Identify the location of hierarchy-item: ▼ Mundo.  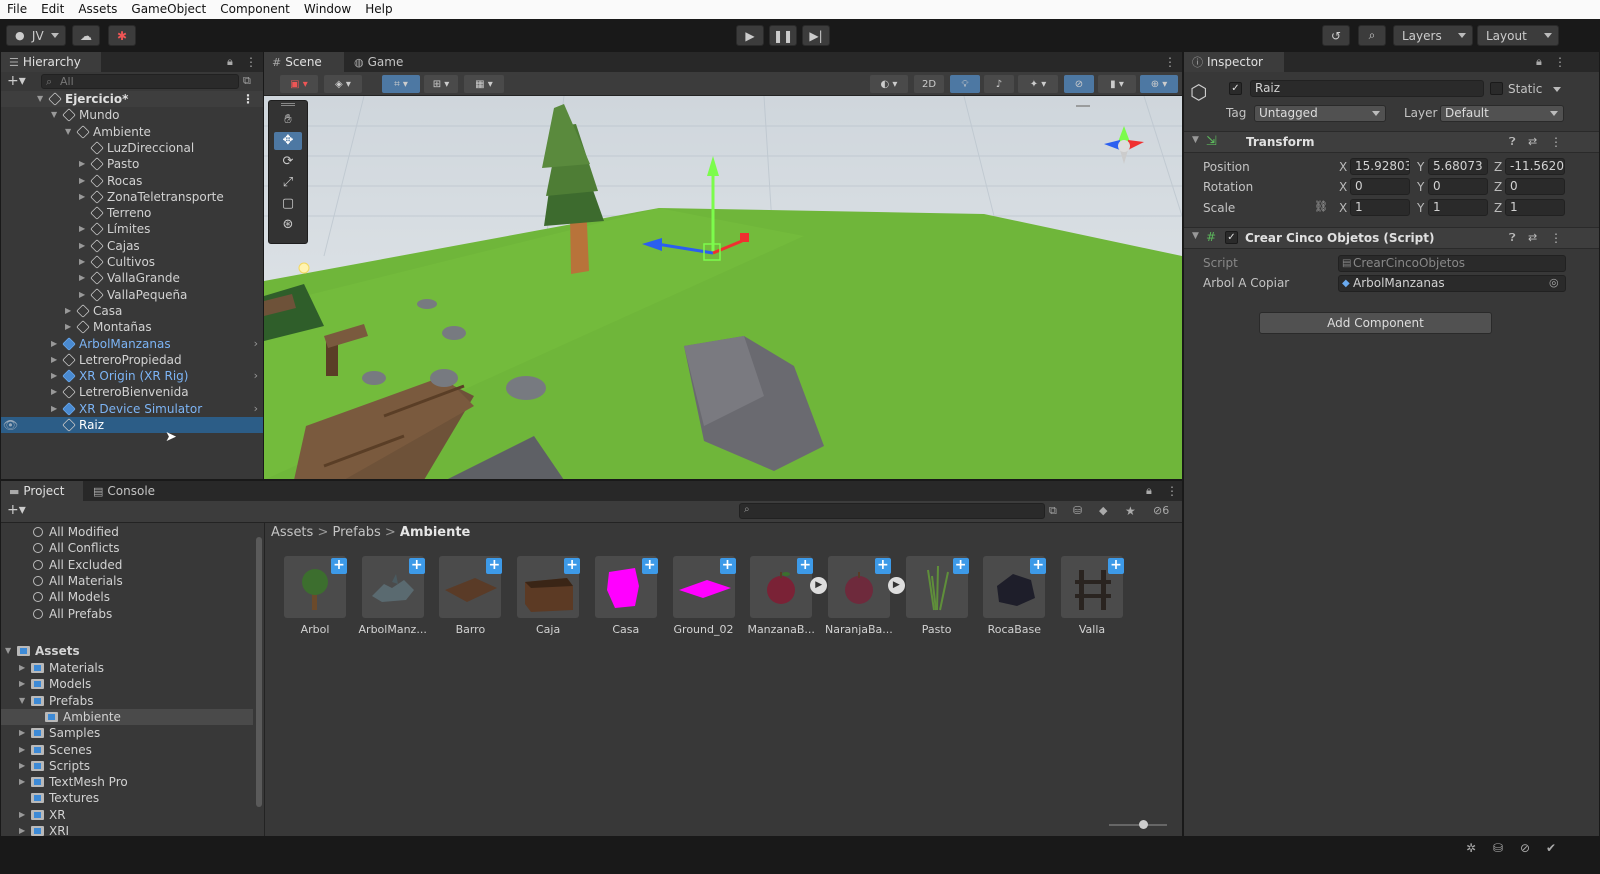
(132, 115).